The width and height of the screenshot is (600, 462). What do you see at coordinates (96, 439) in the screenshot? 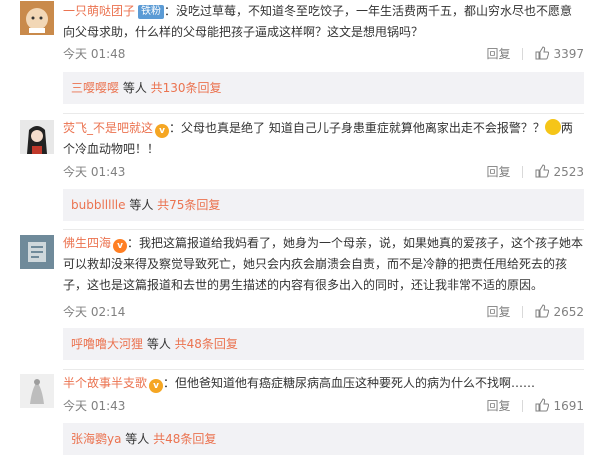
I see `reply-user-link: 张海鹦ya` at bounding box center [96, 439].